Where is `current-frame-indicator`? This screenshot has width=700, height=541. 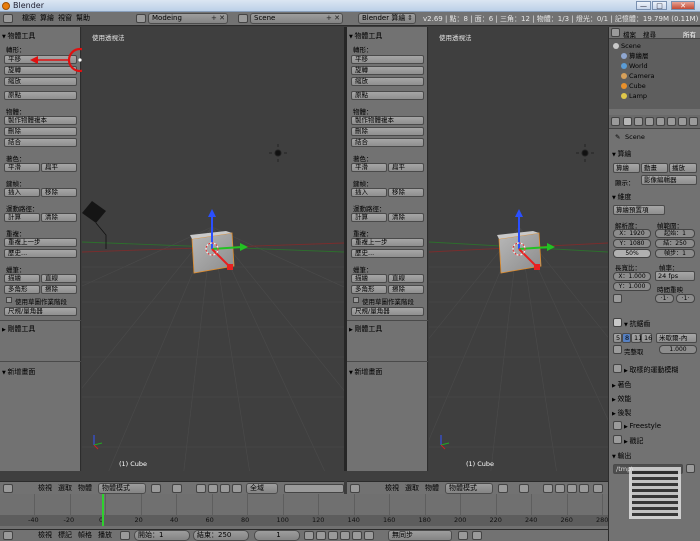
current-frame-indicator is located at coordinates (103, 510).